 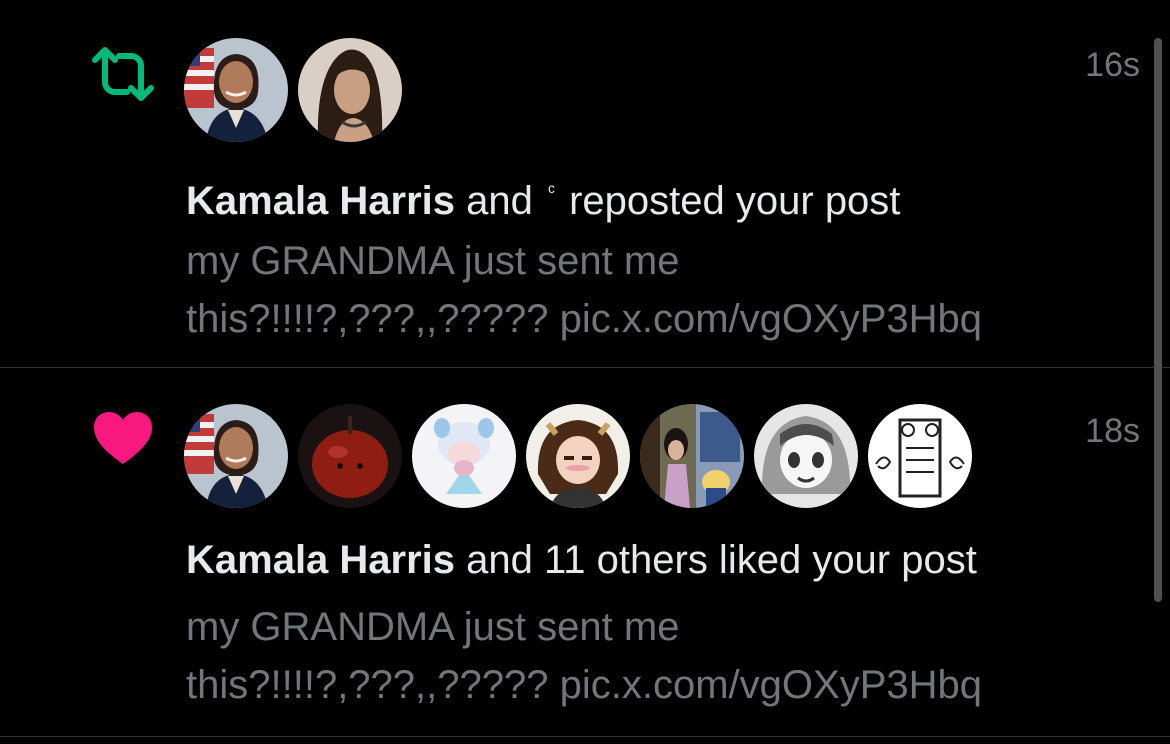 I want to click on headline-action: reposted your post, so click(x=735, y=201).